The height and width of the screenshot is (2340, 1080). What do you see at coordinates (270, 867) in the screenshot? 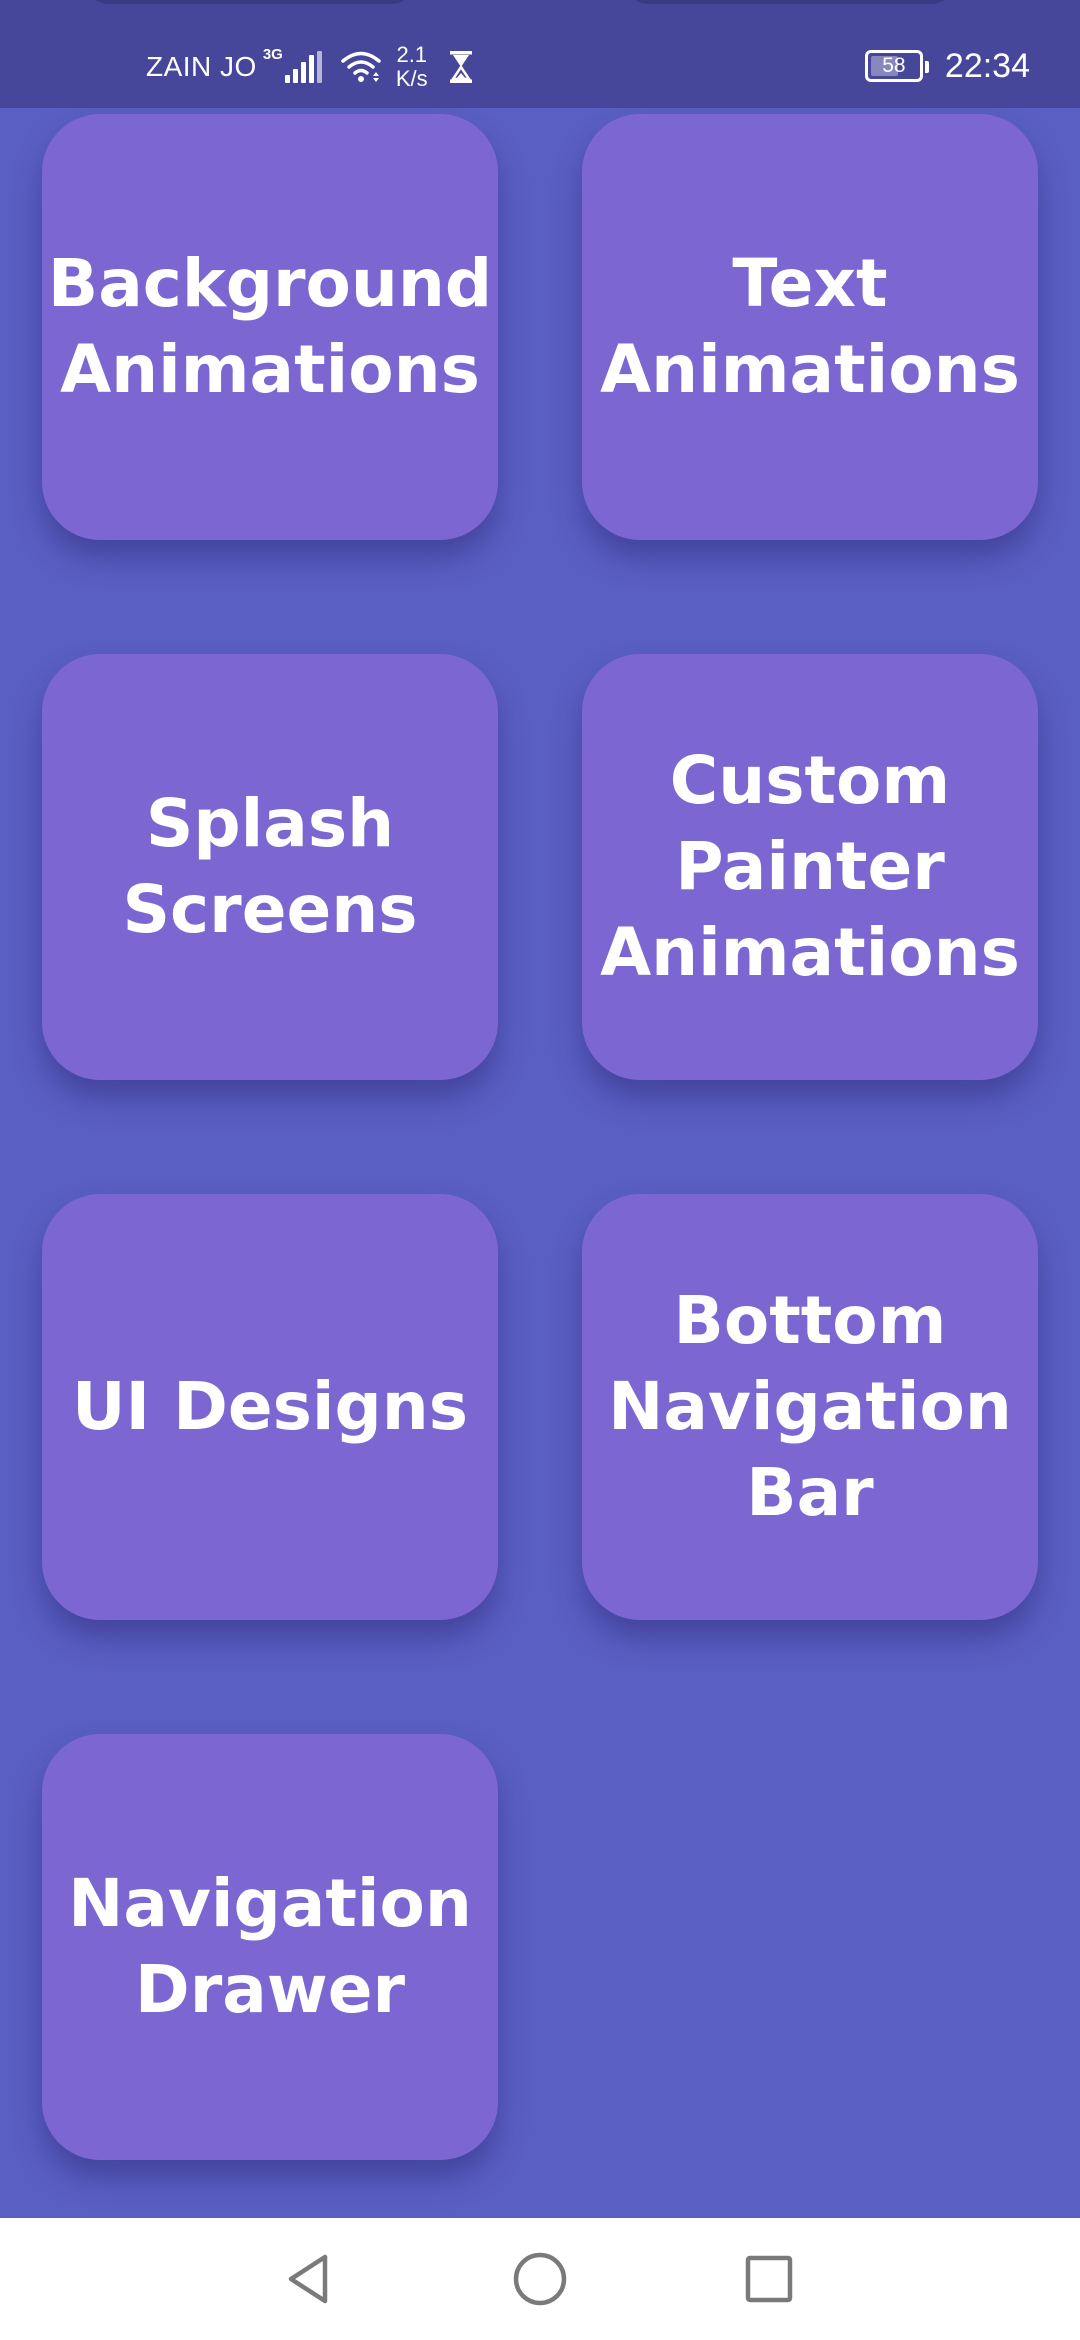
I see `card-splash-screens: Splash Screens` at bounding box center [270, 867].